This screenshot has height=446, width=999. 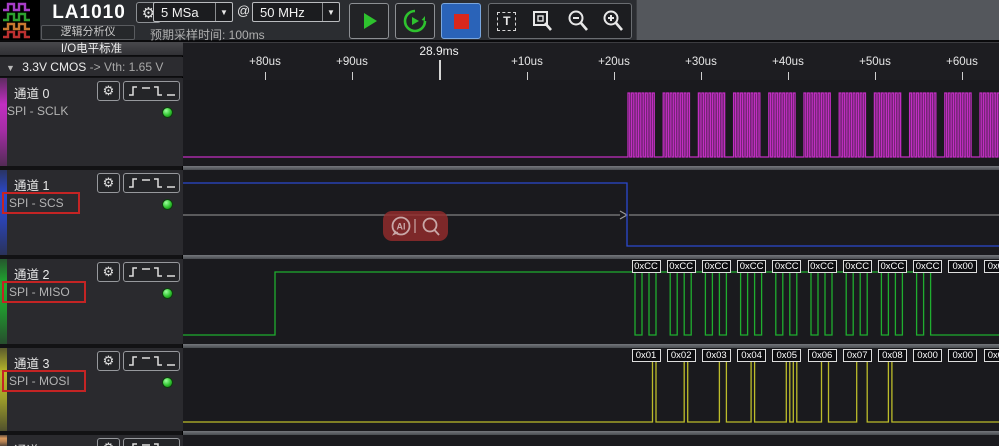 What do you see at coordinates (91, 122) in the screenshot?
I see `channel-0-block: 通道 0 ⚙ SPI - SCLK` at bounding box center [91, 122].